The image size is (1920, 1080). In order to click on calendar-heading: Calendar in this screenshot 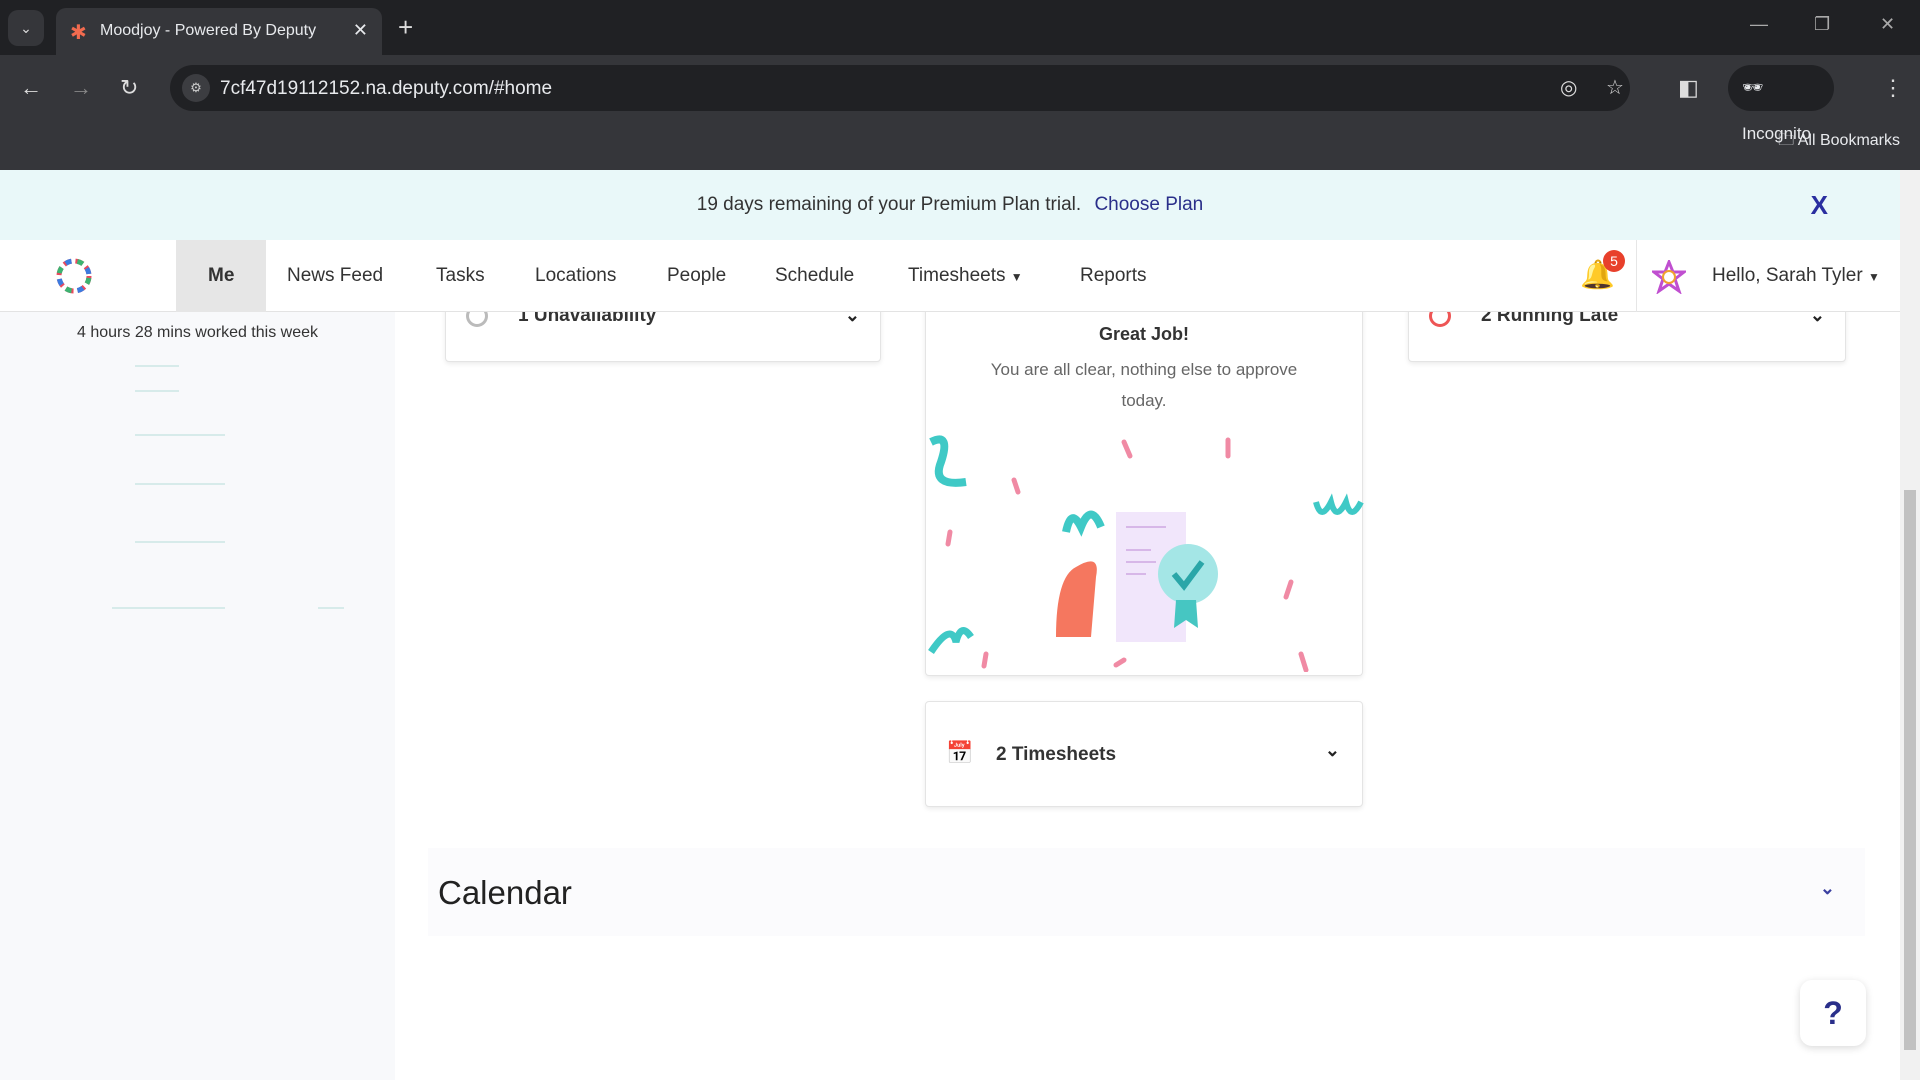, I will do `click(505, 892)`.